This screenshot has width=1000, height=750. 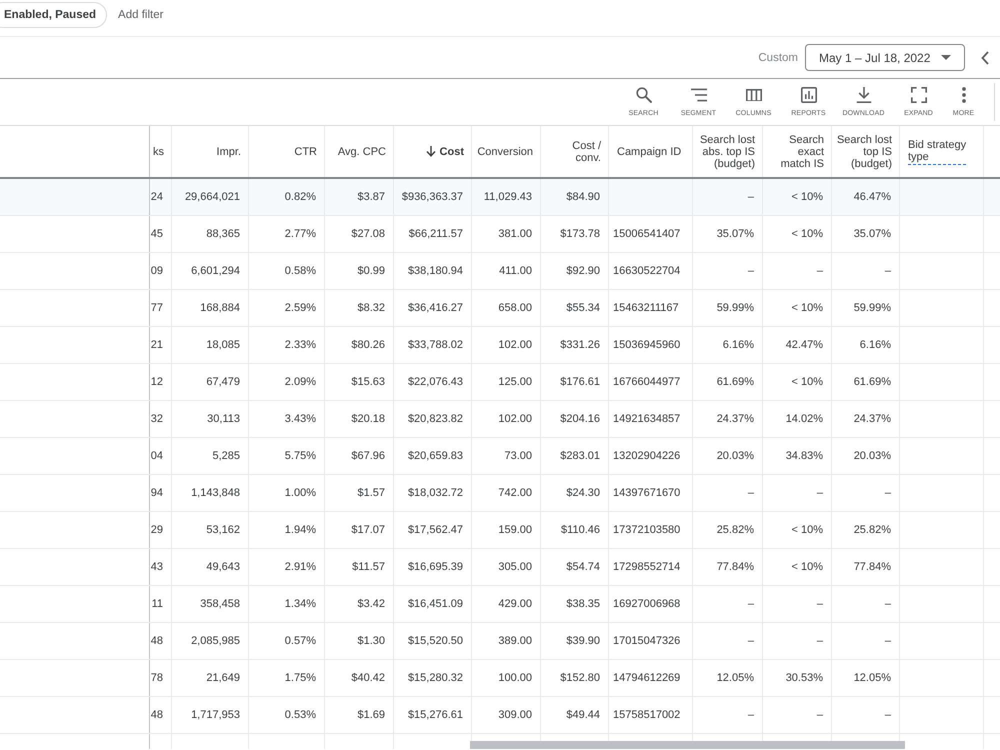 What do you see at coordinates (644, 95) in the screenshot?
I see `search-icon` at bounding box center [644, 95].